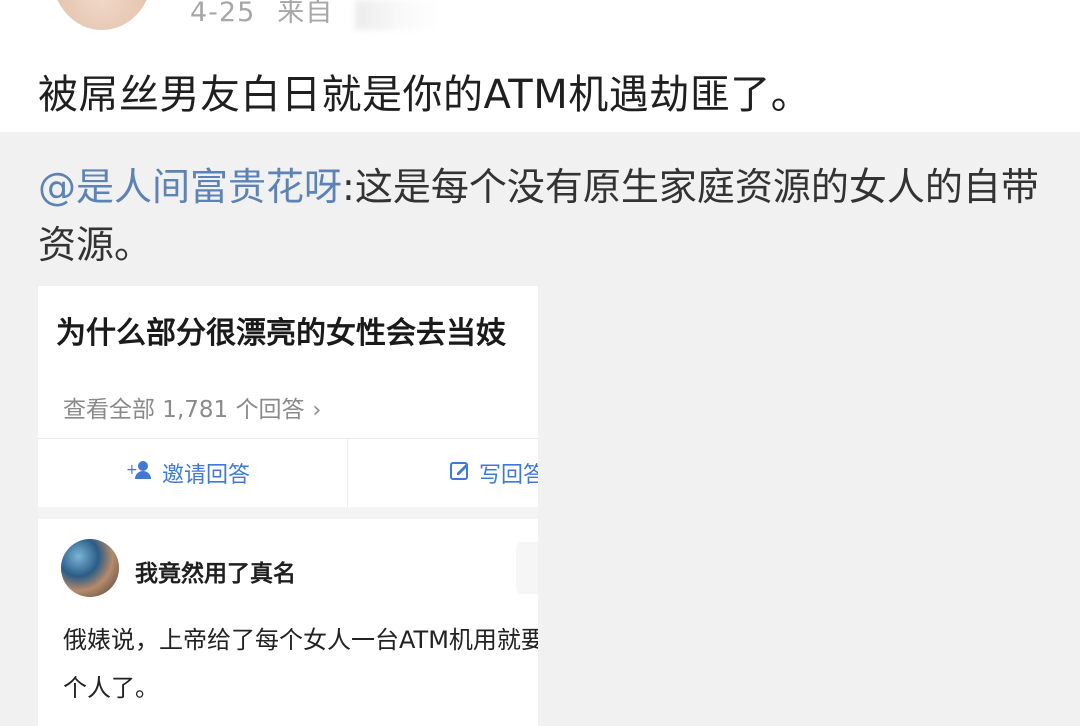 Image resolution: width=1080 pixels, height=726 pixels. What do you see at coordinates (90, 568) in the screenshot?
I see `answer-avatar` at bounding box center [90, 568].